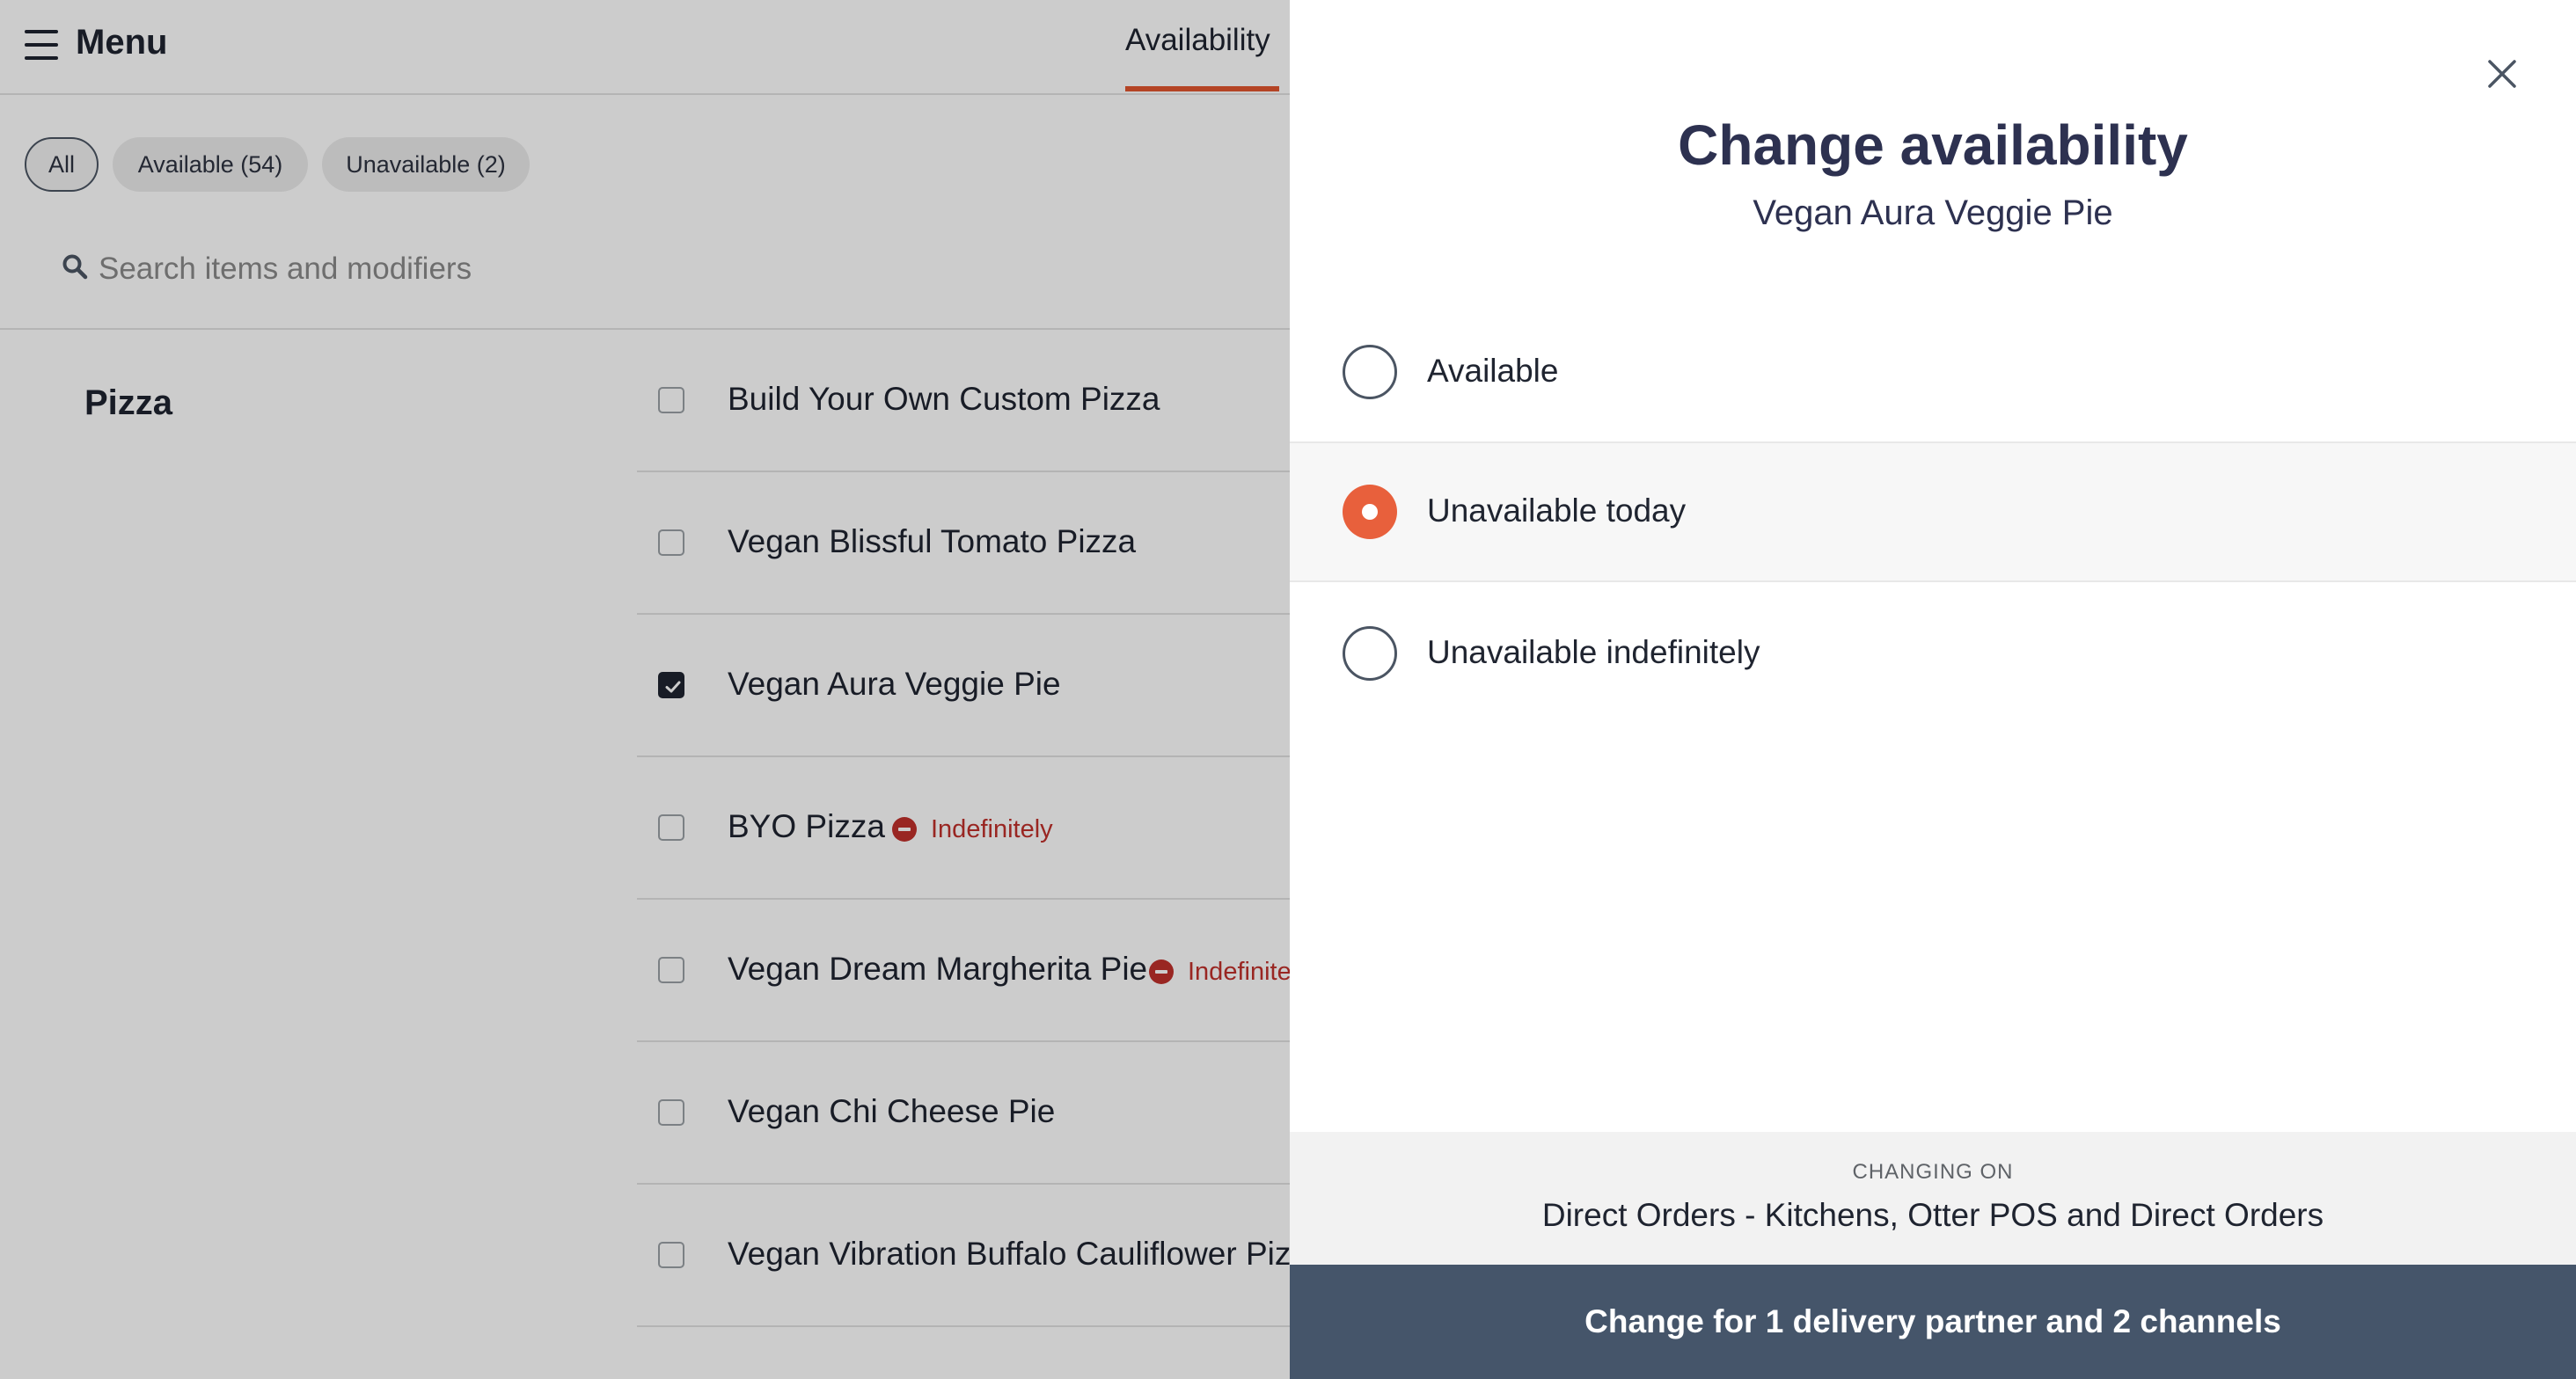  What do you see at coordinates (1933, 512) in the screenshot?
I see `option-unavailable-today: Unavailable today` at bounding box center [1933, 512].